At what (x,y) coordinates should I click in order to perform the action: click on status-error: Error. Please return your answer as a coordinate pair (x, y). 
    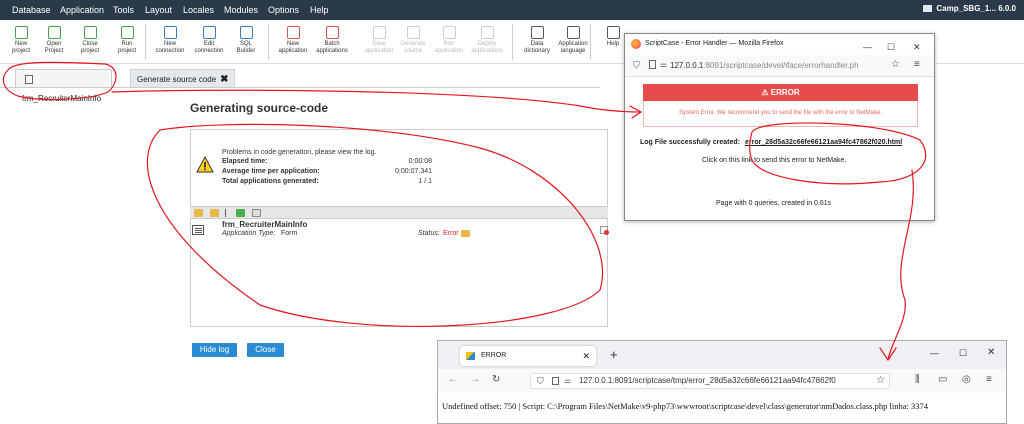
    Looking at the image, I should click on (451, 233).